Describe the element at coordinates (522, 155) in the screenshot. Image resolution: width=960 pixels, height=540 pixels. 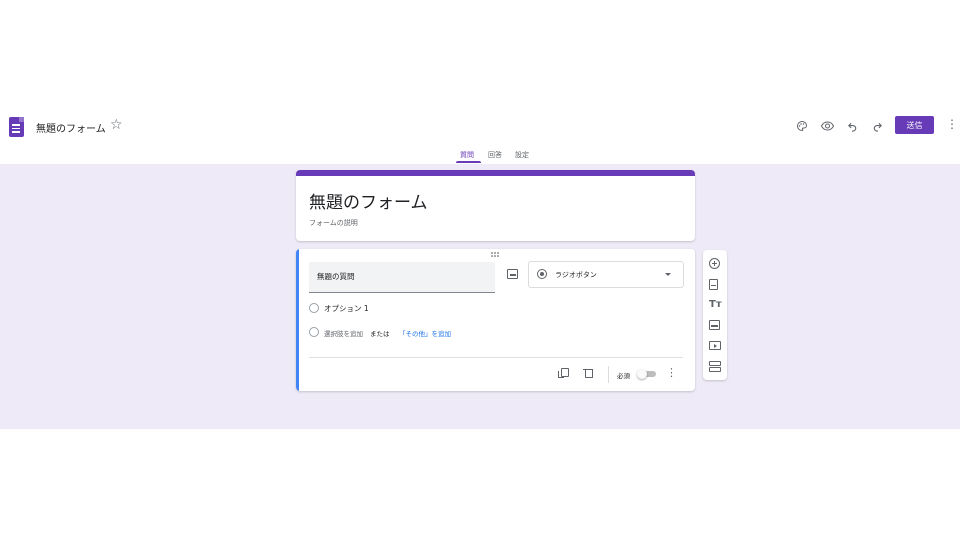
I see `tab-settings: 設定` at that location.